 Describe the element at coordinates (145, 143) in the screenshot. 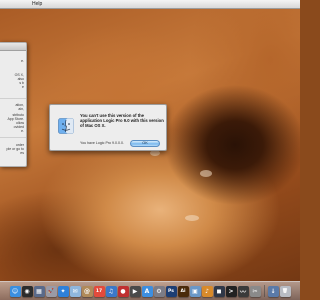

I see `ok-button: OK` at that location.